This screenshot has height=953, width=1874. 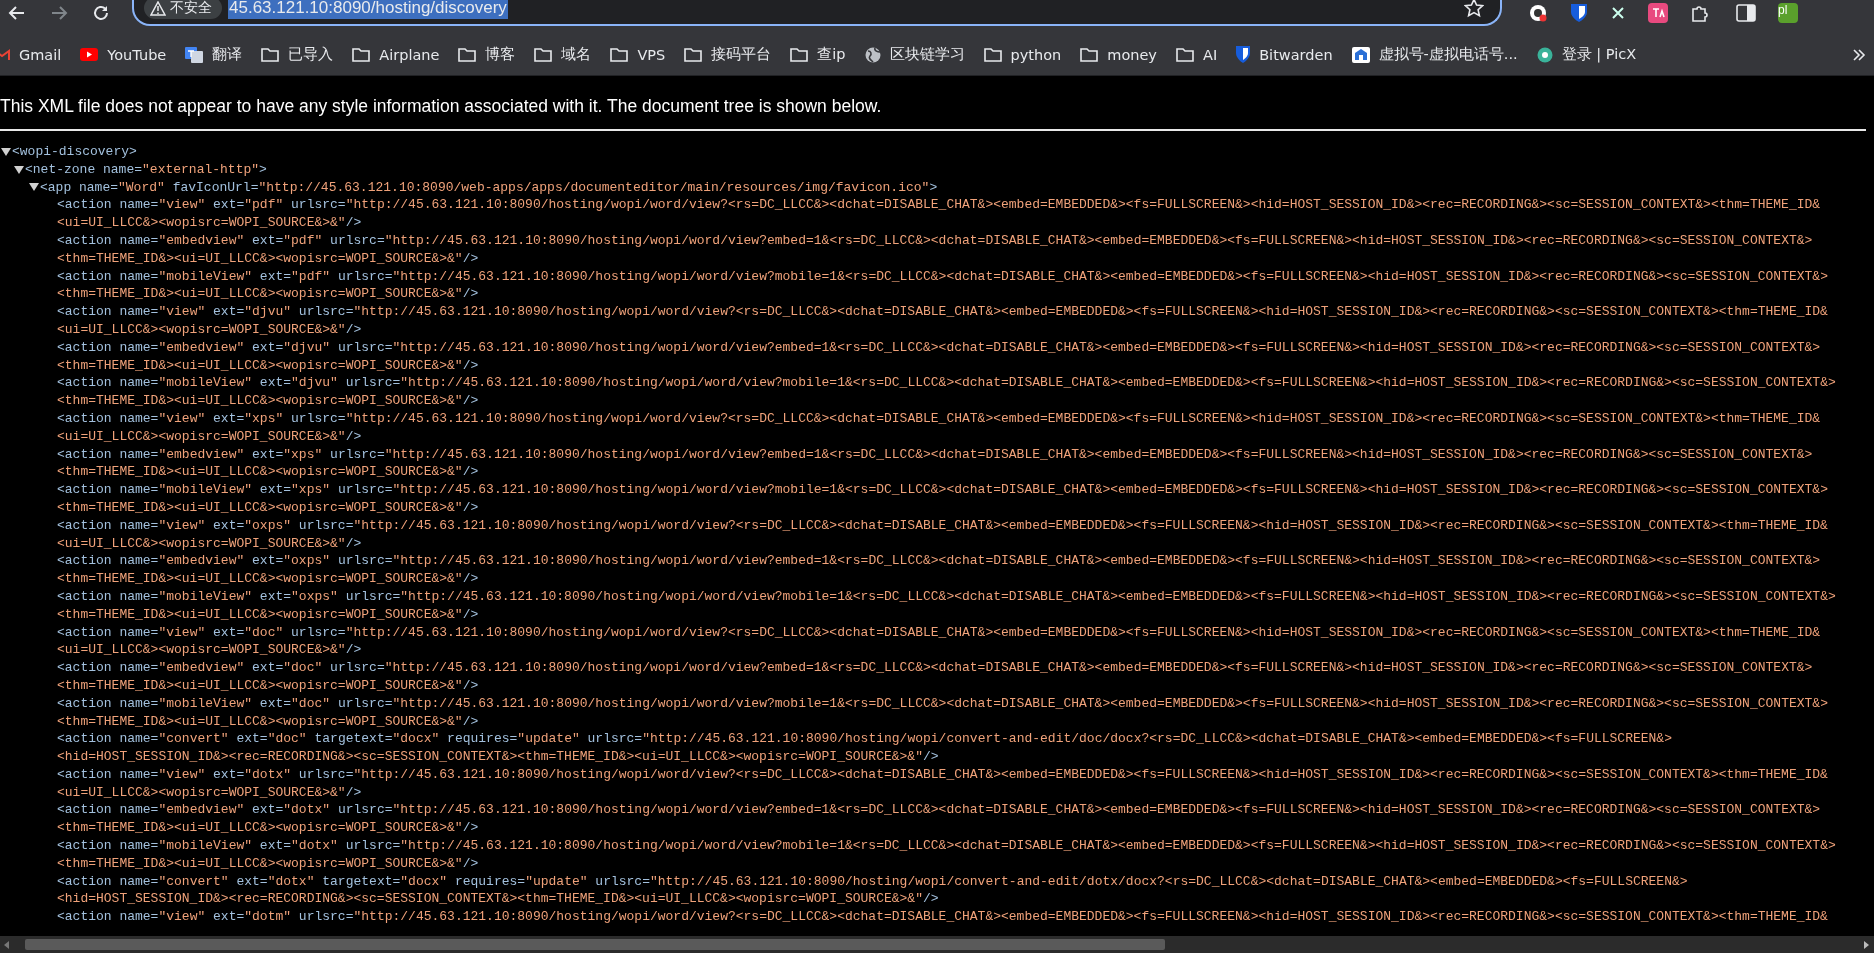 I want to click on bookmark-star-icon, so click(x=1474, y=9).